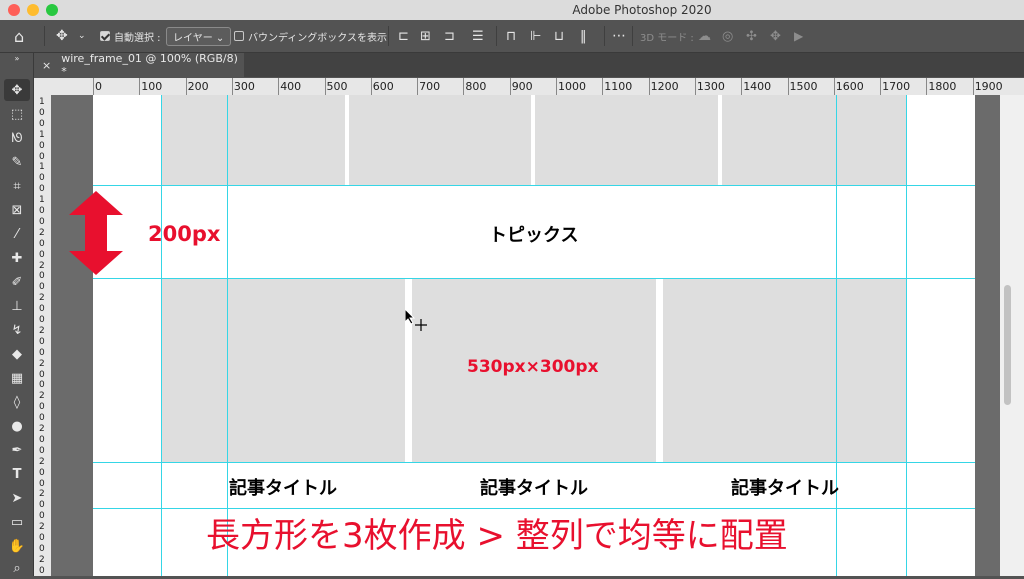  I want to click on type-tool-icon: T, so click(17, 474).